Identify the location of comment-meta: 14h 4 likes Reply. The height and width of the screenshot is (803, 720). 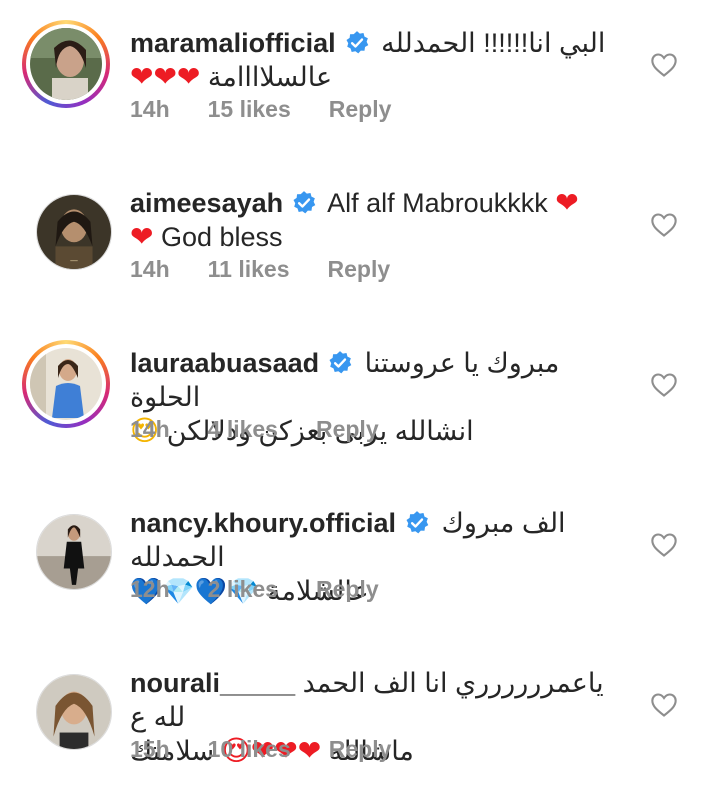
(273, 429).